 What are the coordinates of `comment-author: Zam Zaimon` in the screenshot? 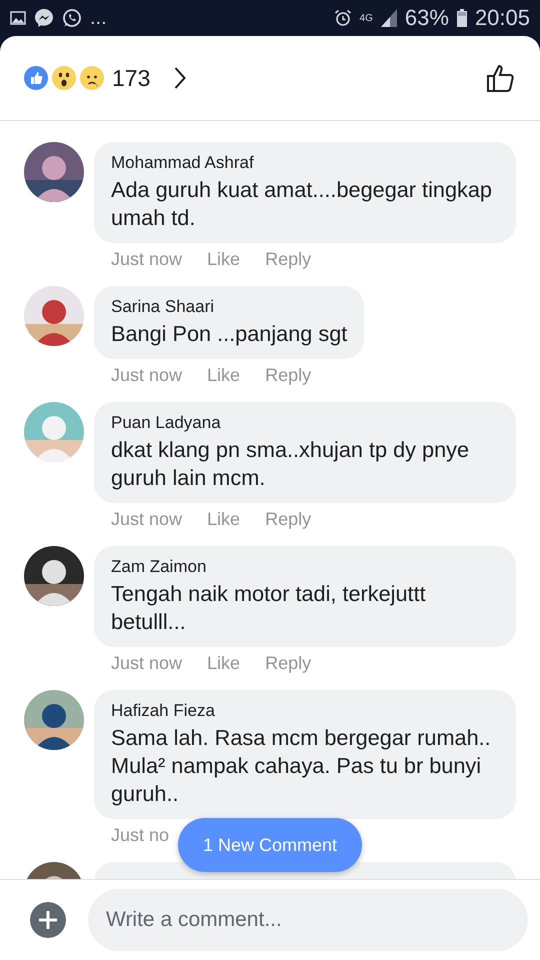 It's located at (305, 567).